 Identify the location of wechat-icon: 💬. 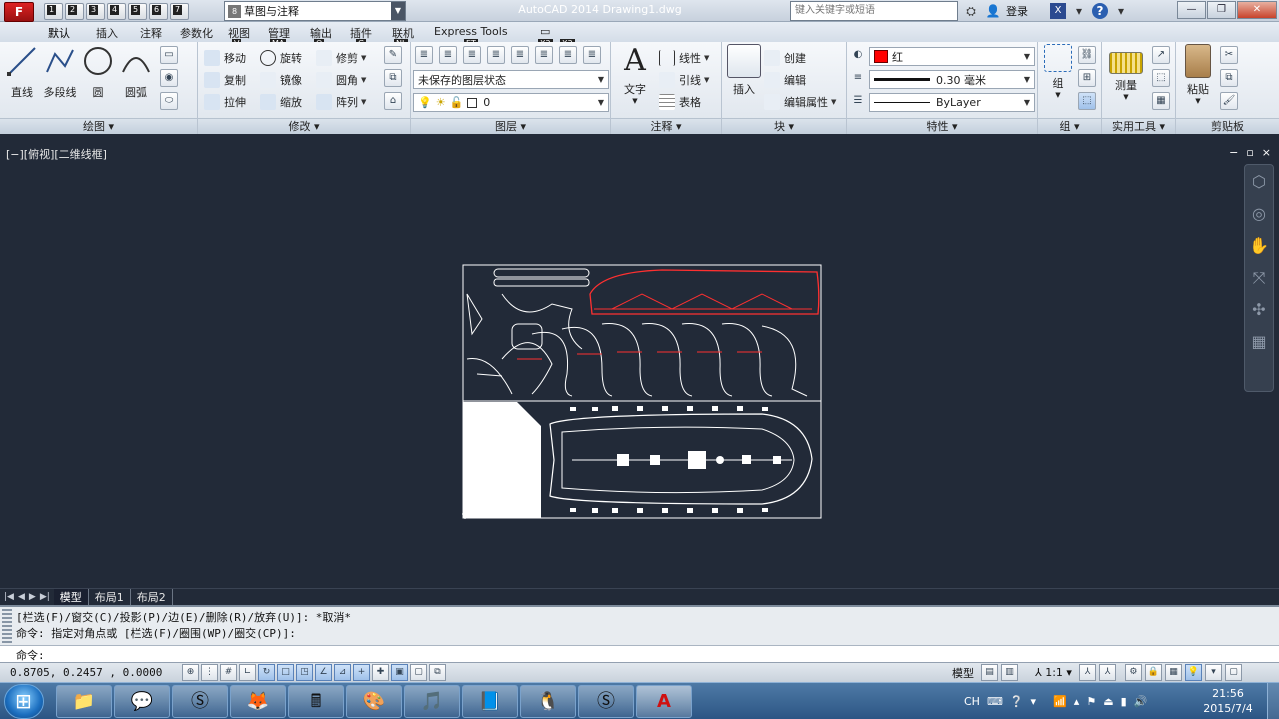
(142, 701).